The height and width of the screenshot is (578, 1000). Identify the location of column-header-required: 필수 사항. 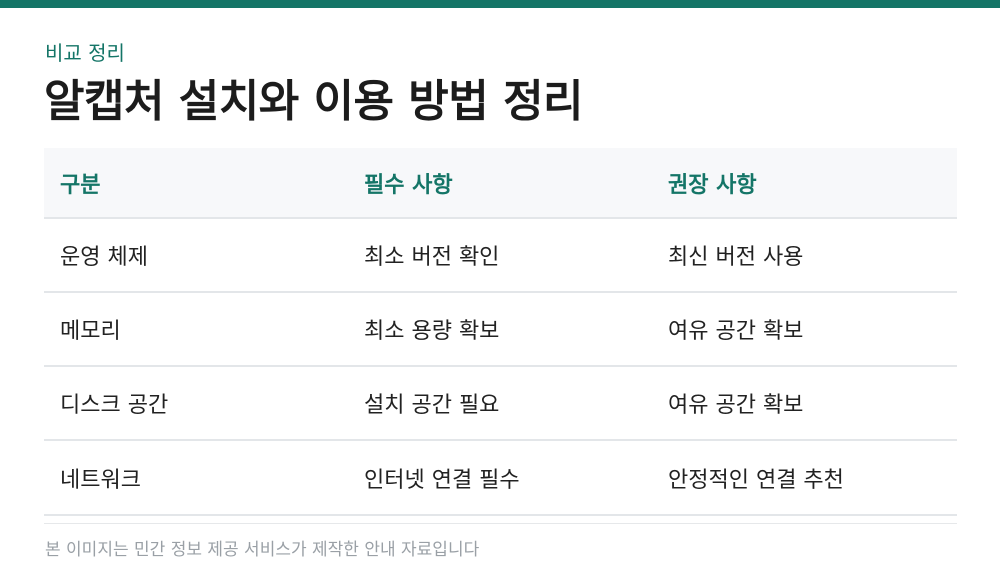
(408, 185).